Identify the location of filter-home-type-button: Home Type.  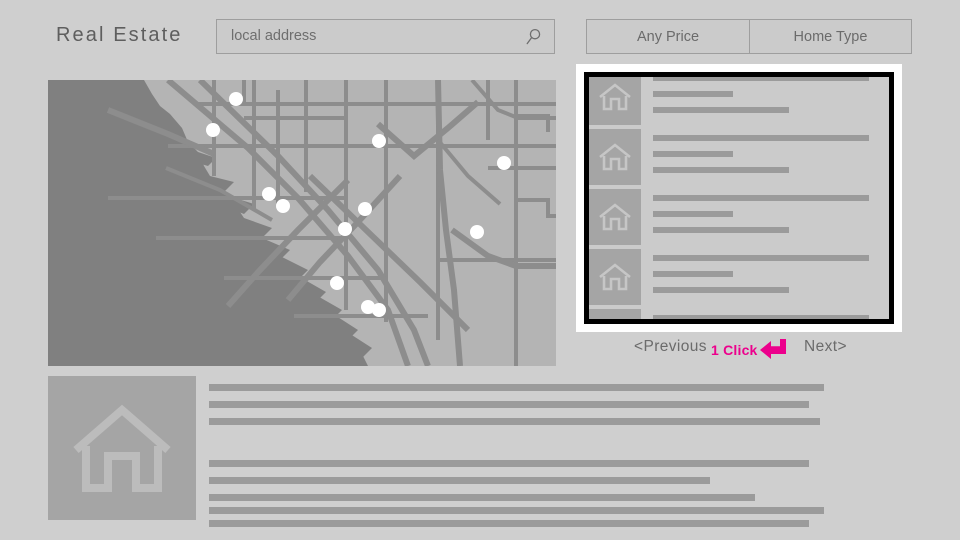
(830, 36).